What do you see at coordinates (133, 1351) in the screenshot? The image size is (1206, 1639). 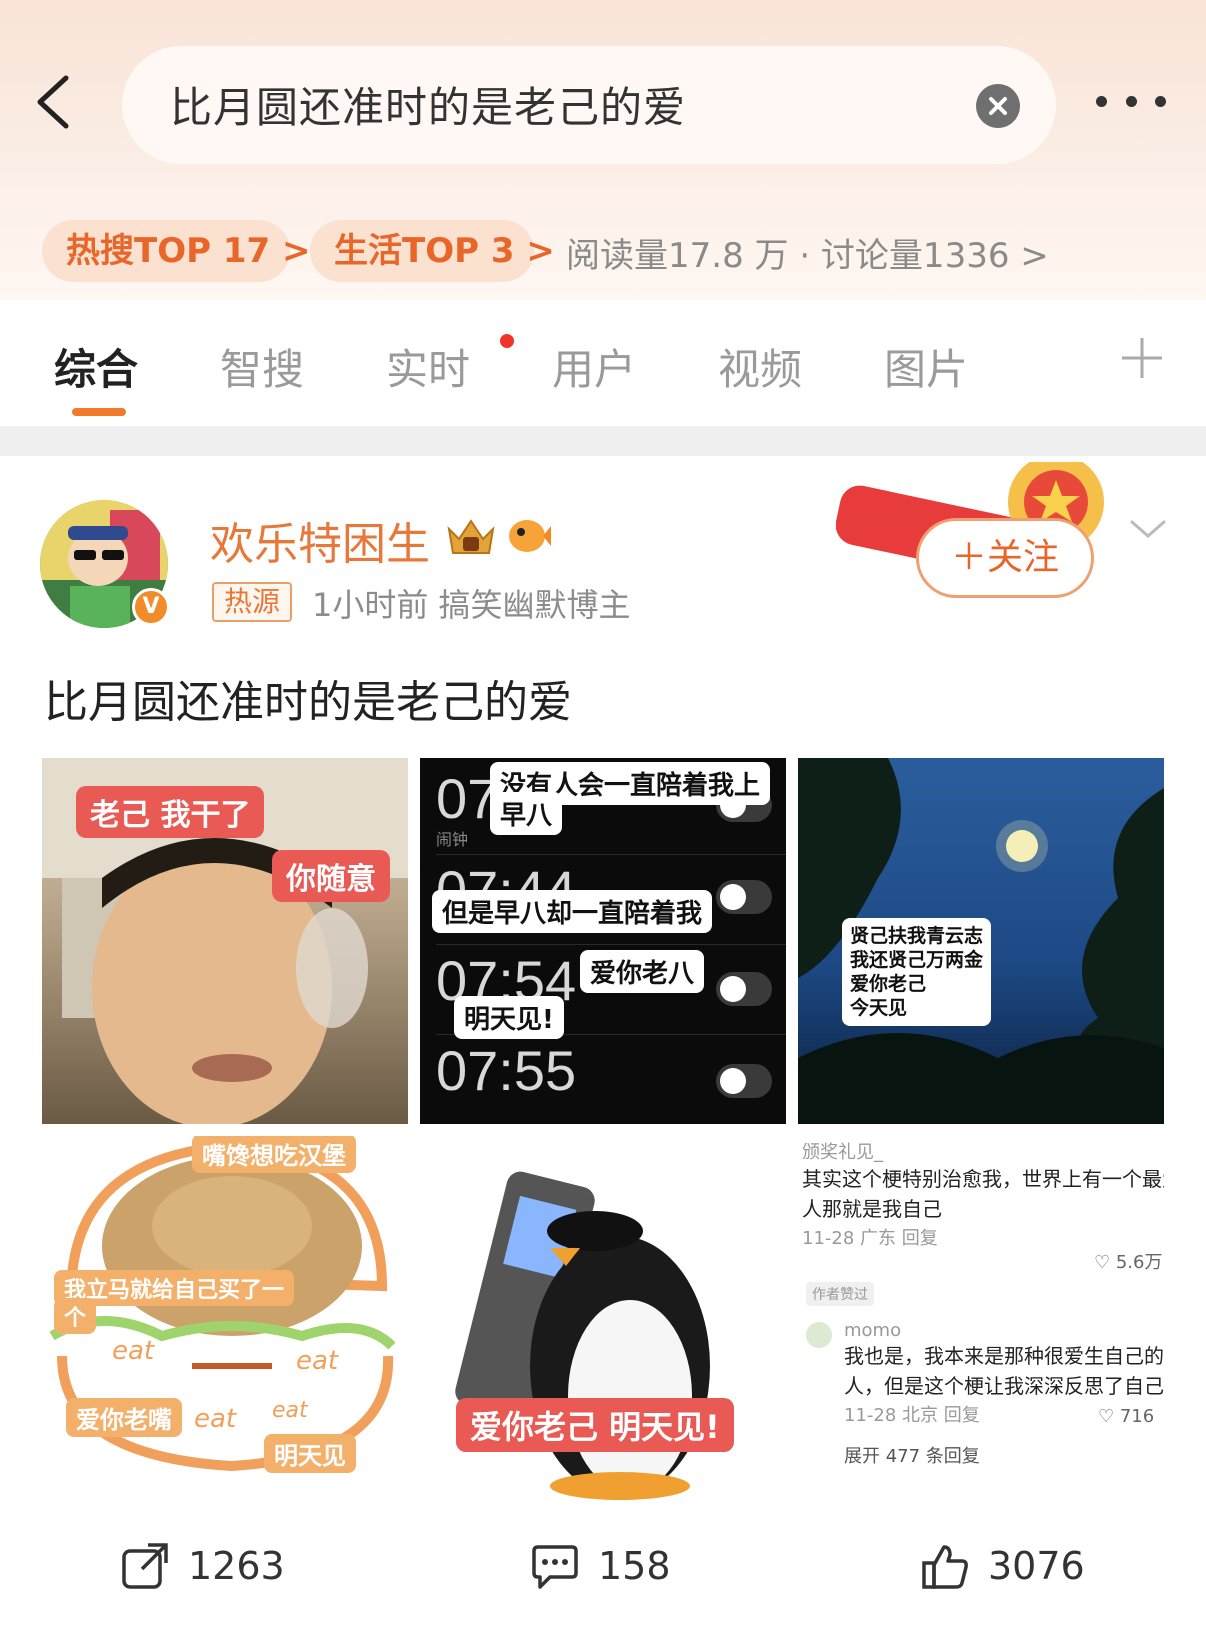 I see `eat-label-1: eat` at bounding box center [133, 1351].